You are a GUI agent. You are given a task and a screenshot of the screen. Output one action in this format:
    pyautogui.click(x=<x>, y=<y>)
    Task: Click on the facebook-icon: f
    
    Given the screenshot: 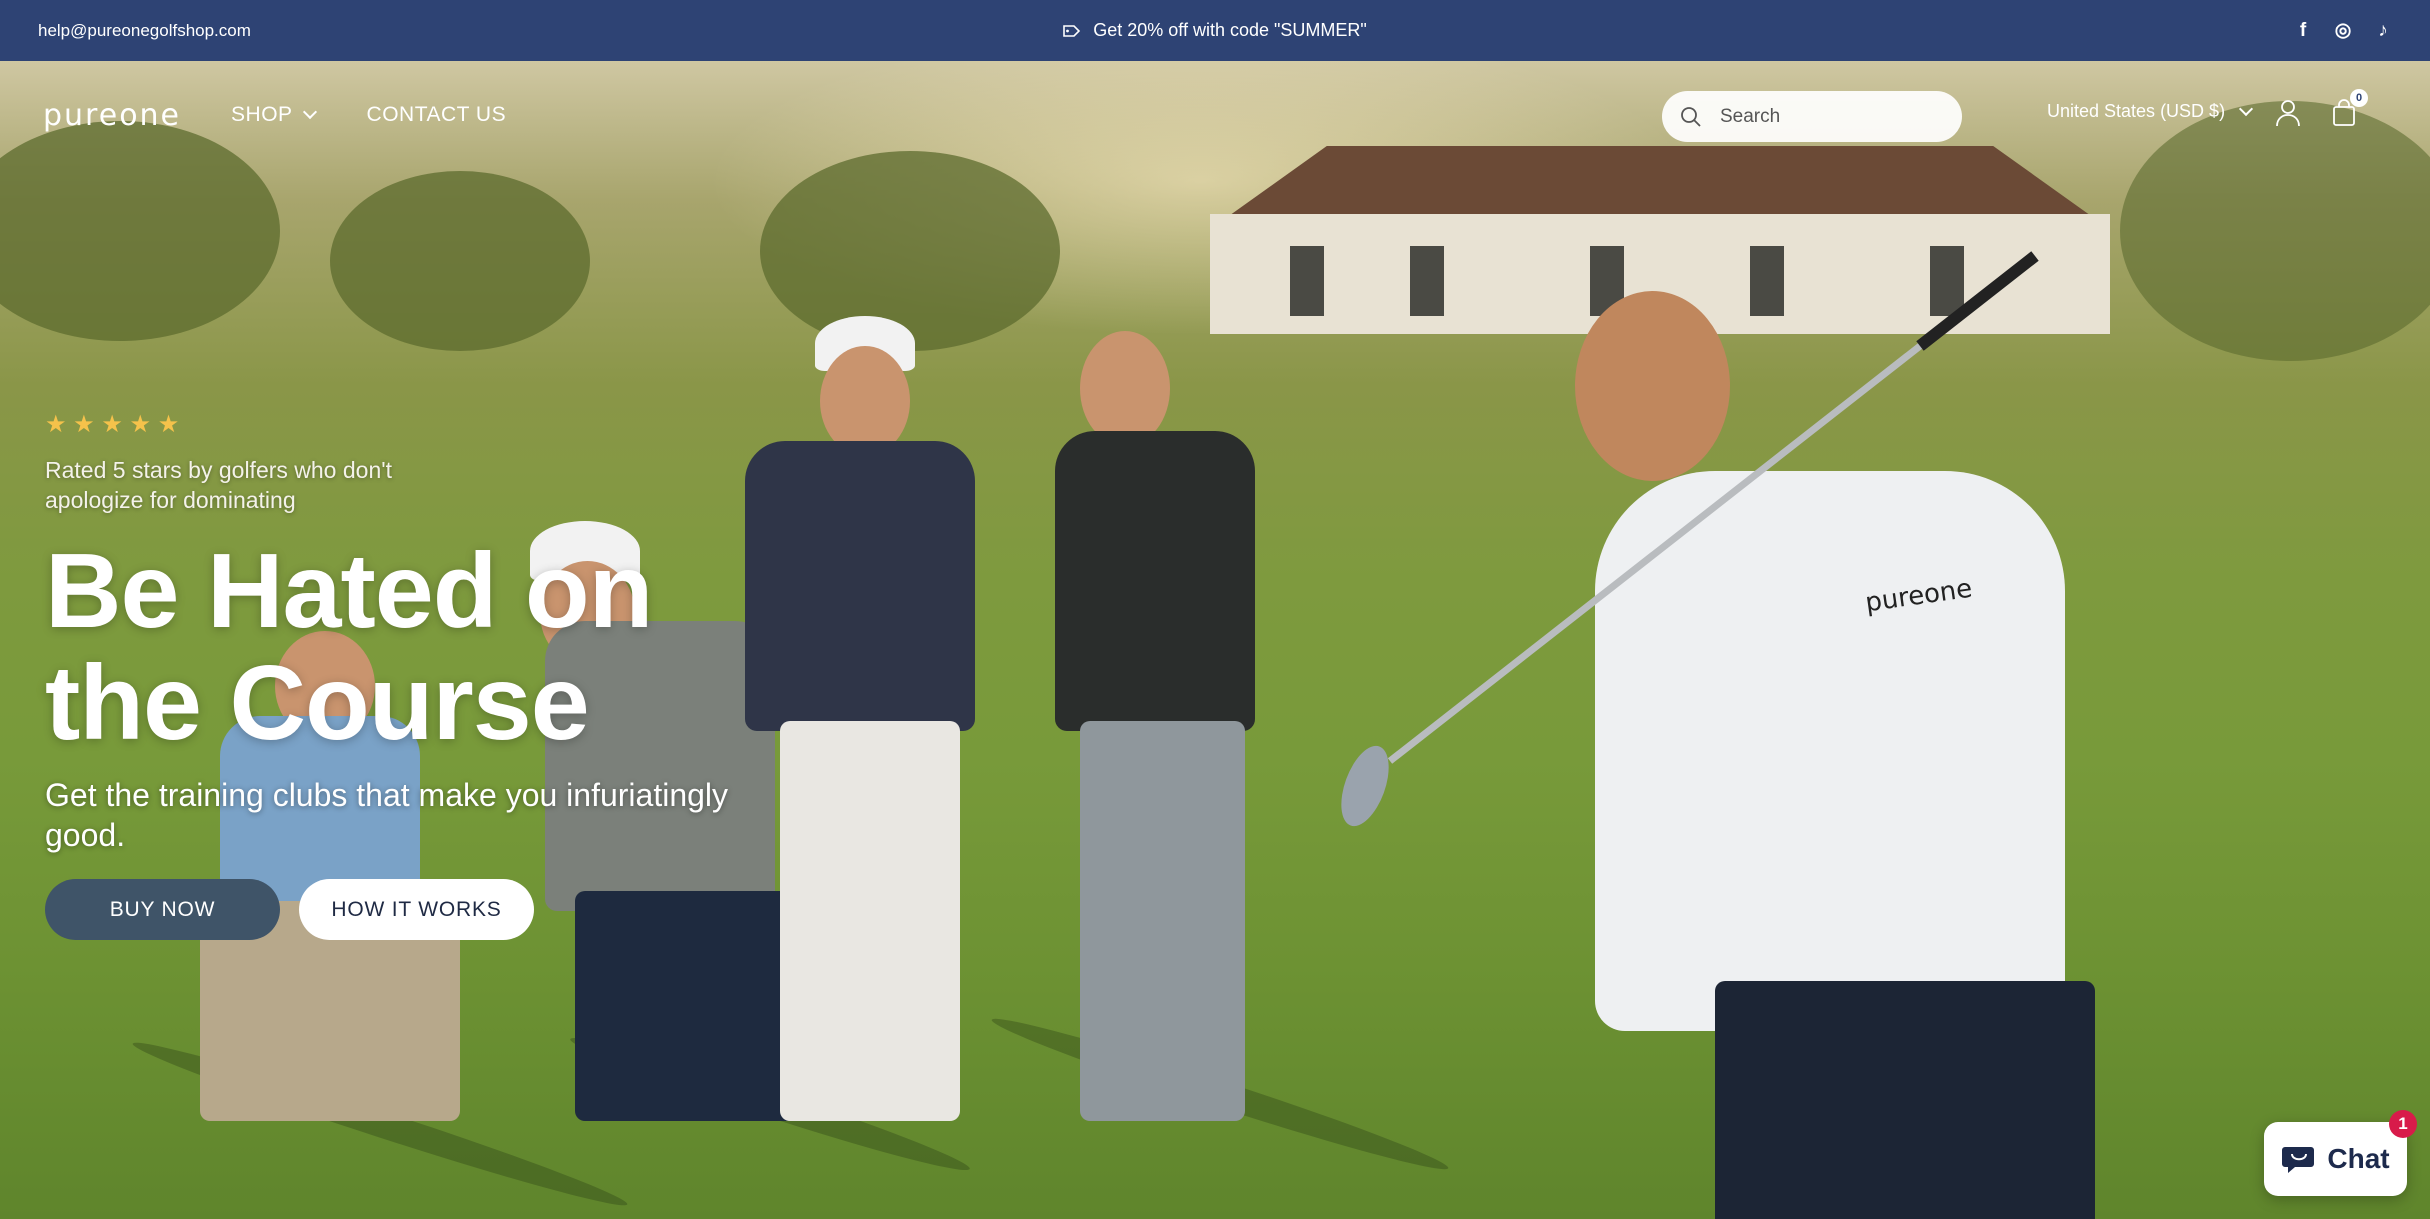 What is the action you would take?
    pyautogui.click(x=2303, y=31)
    